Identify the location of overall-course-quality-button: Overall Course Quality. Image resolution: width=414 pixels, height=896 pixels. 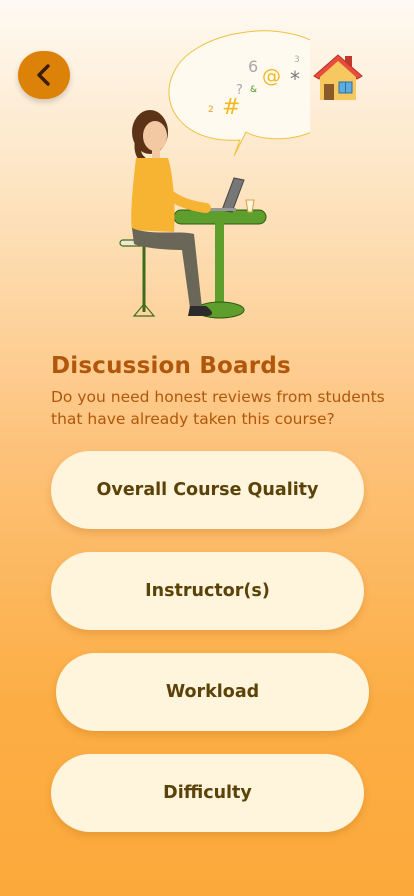
(207, 490).